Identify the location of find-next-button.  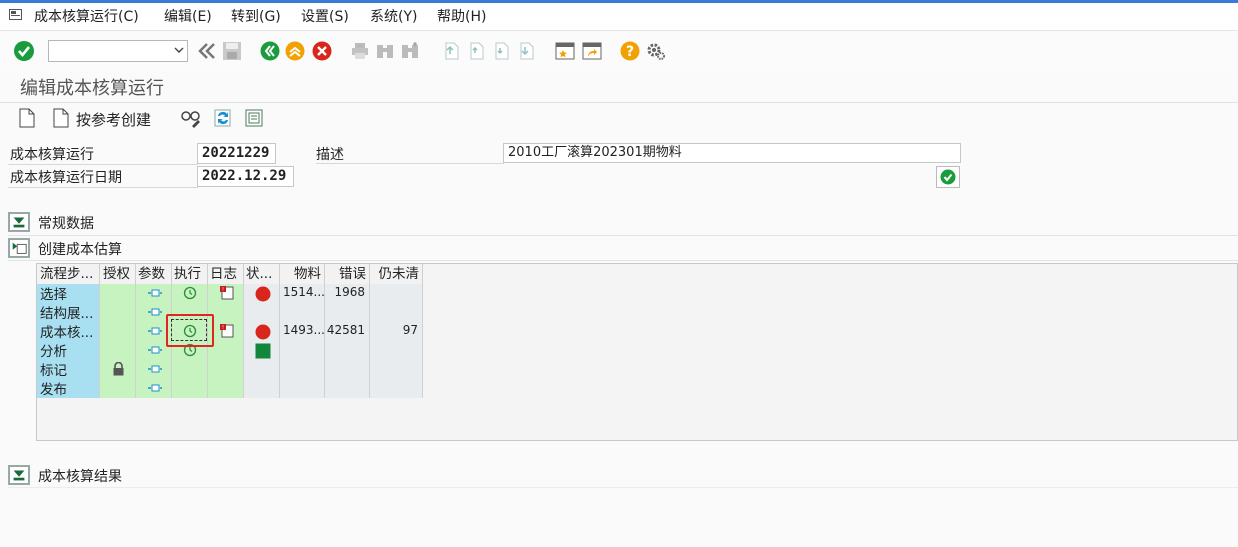
(410, 51).